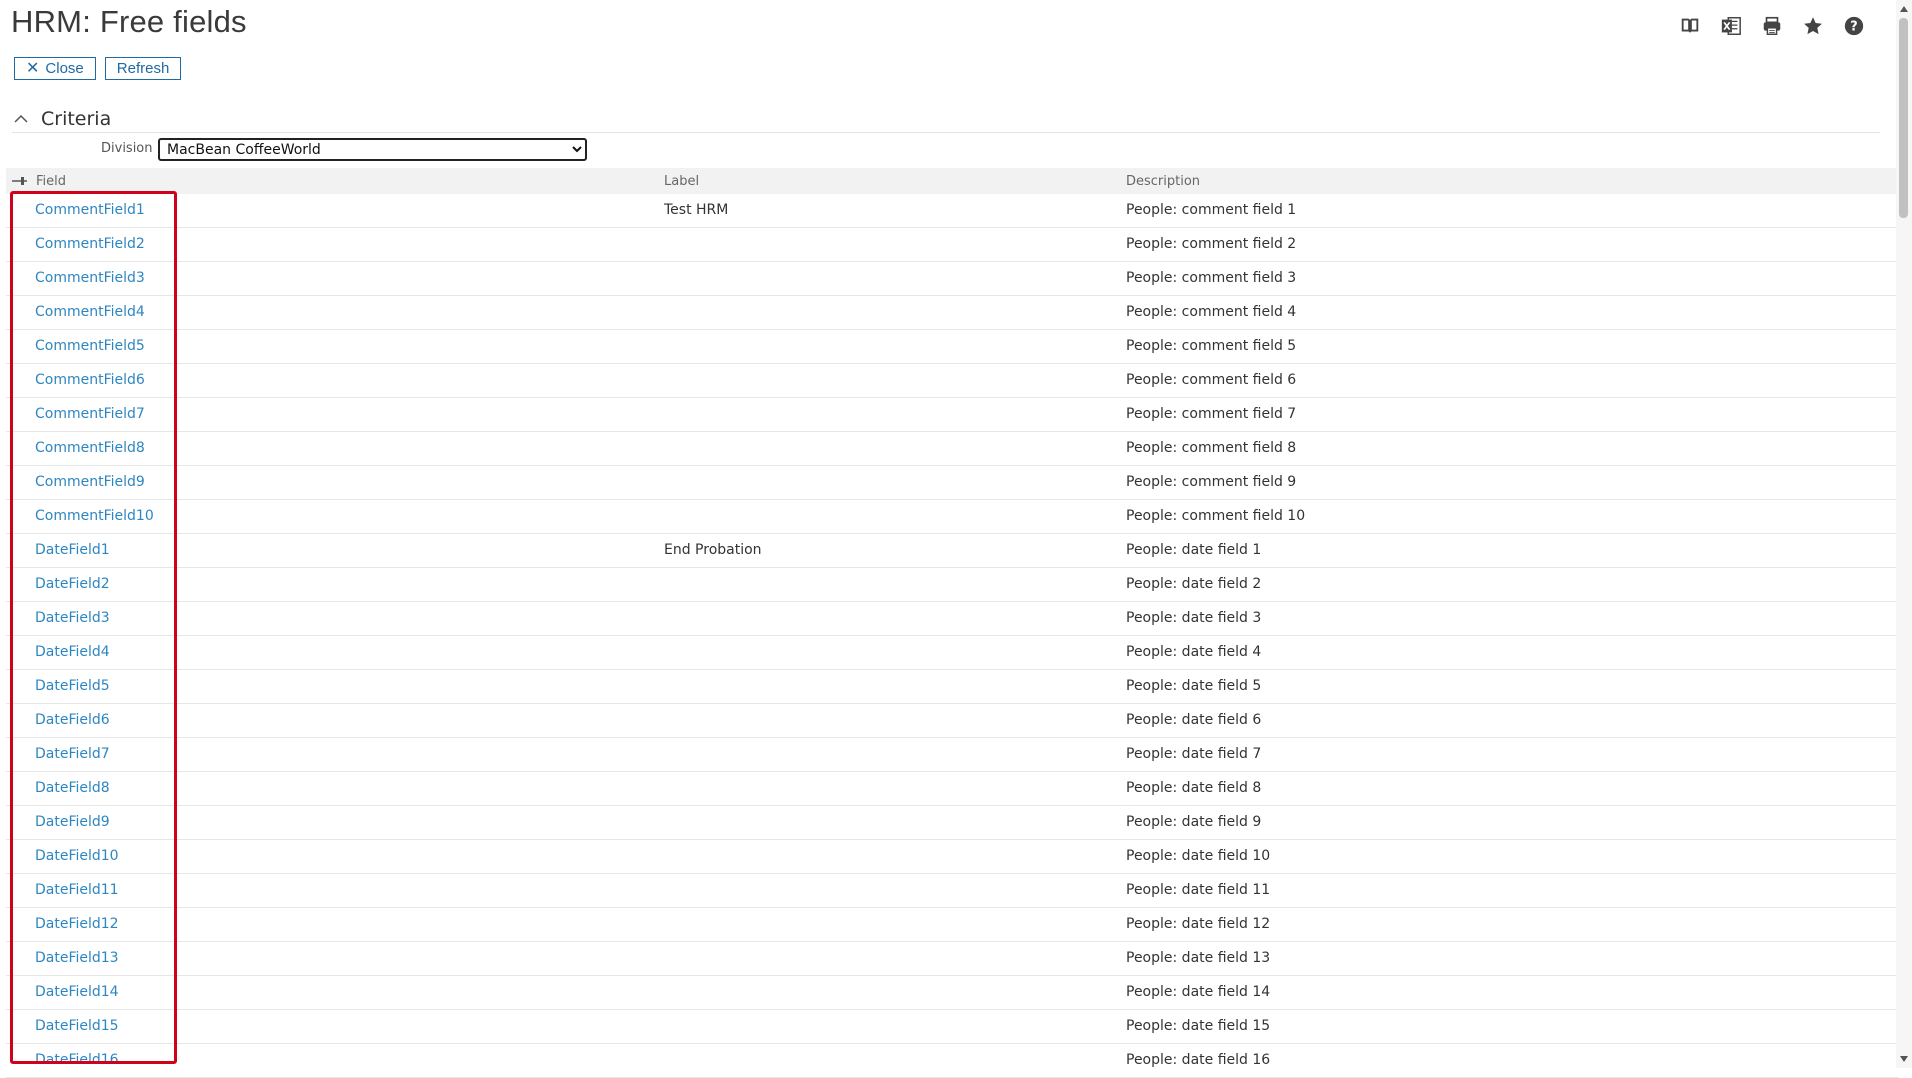 This screenshot has height=1078, width=1912. Describe the element at coordinates (952, 1061) in the screenshot. I see `table-row: DateField16 People: date field 16` at that location.